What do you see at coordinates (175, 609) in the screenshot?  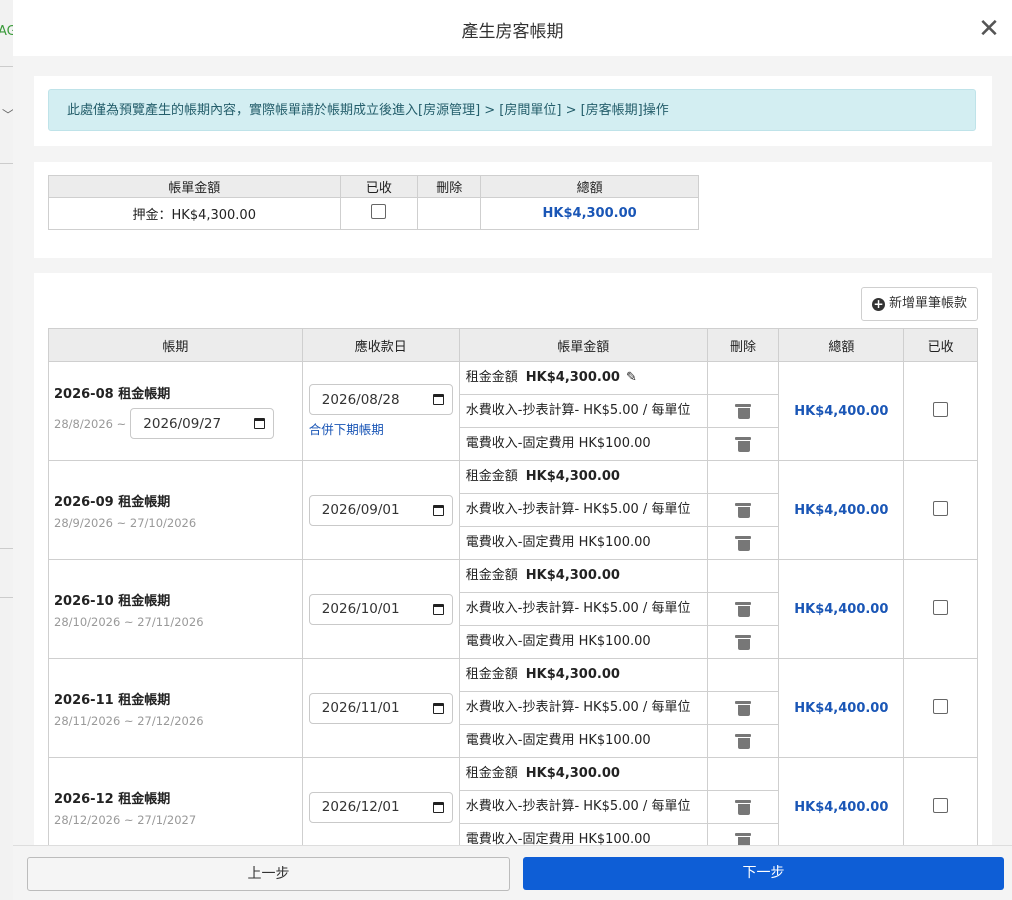 I see `period-cell: 2026-10 租金帳期 28/10/2026 ~ 27/11/2026` at bounding box center [175, 609].